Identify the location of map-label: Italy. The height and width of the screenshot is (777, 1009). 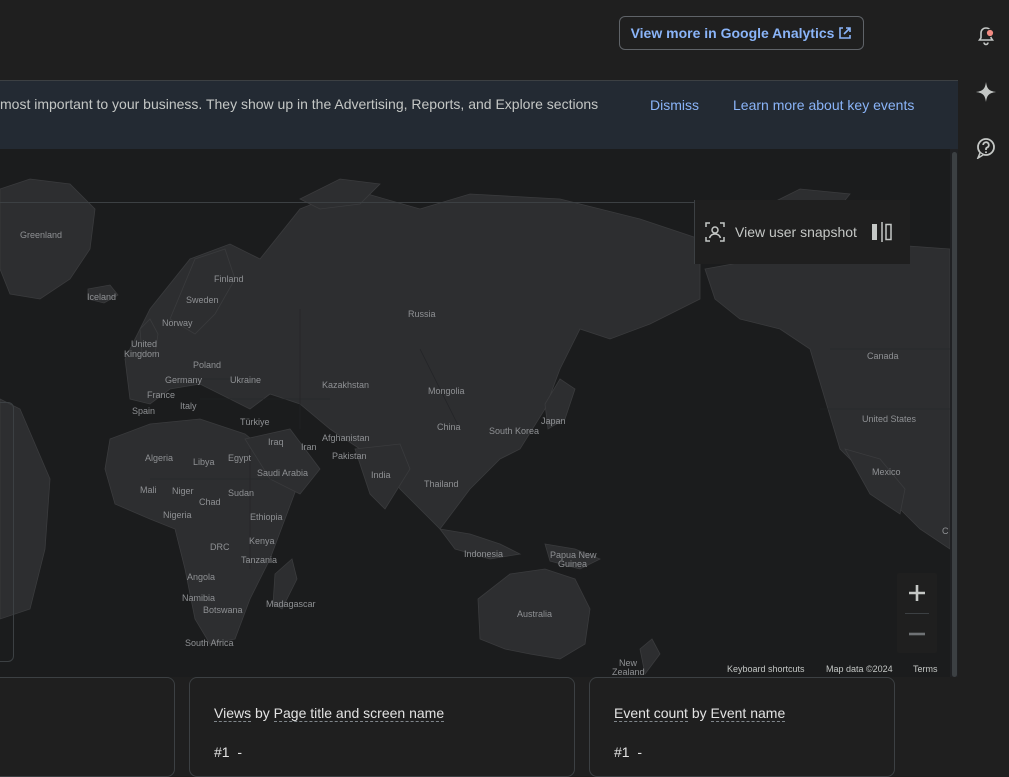
(188, 406).